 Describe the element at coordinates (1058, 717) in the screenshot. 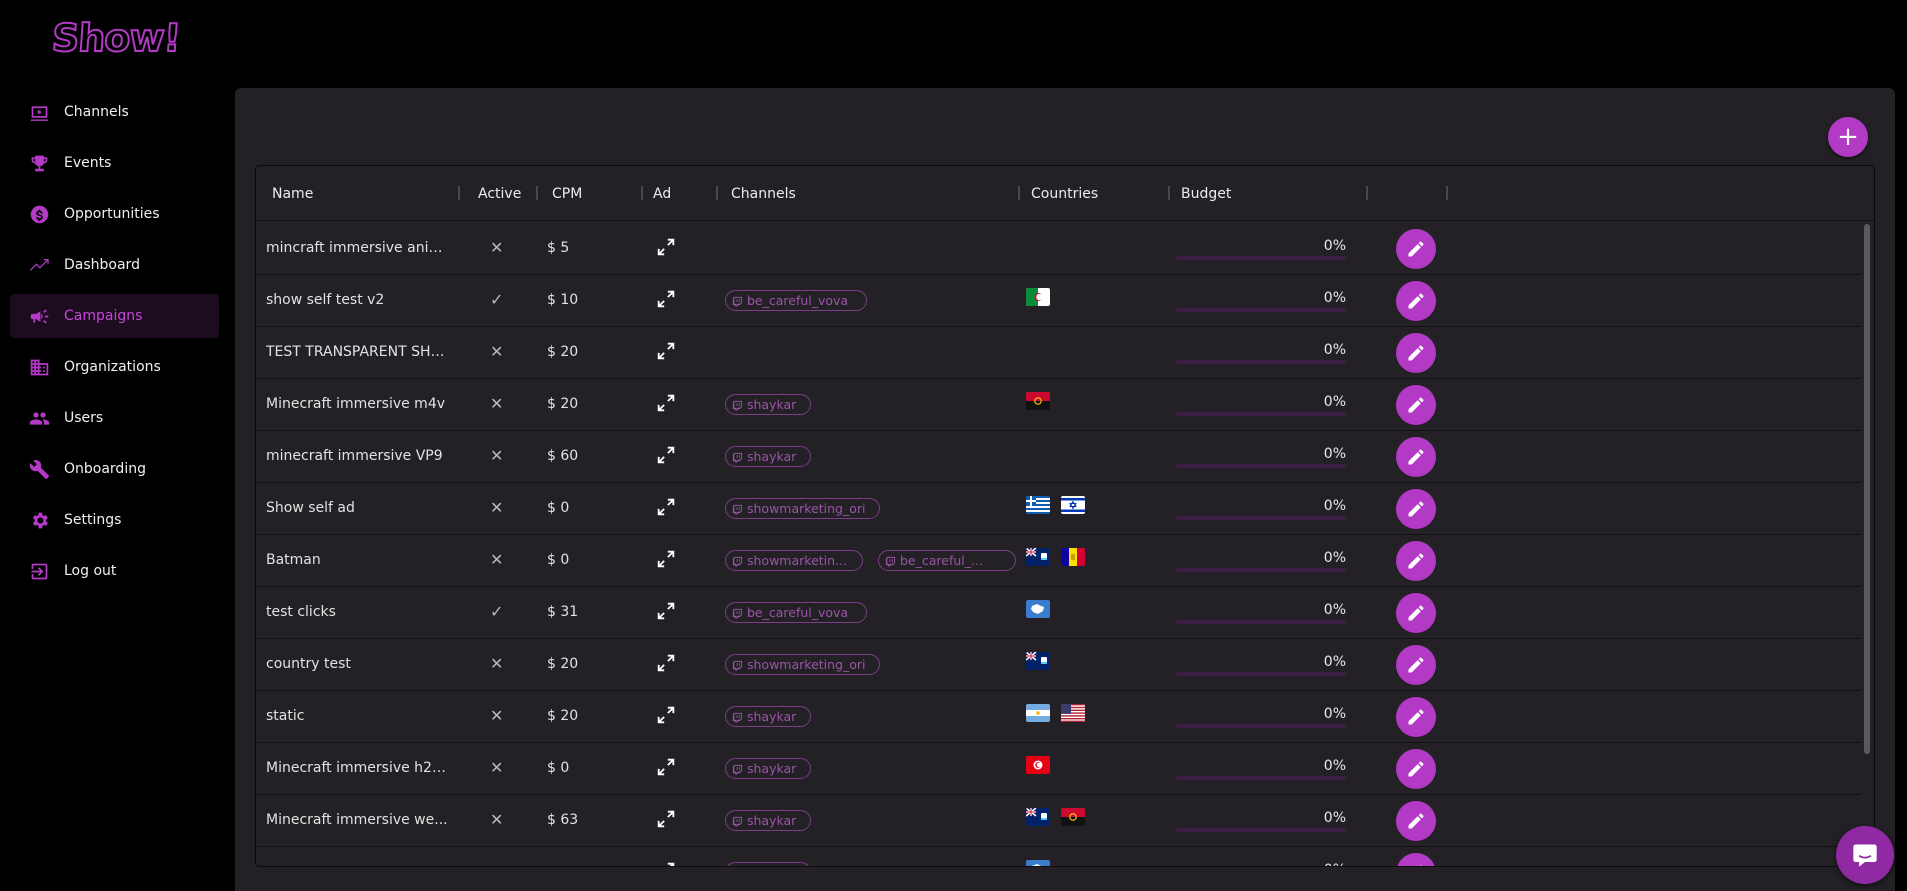

I see `table-row: static ✕ $ 20 shaykar 0%` at that location.